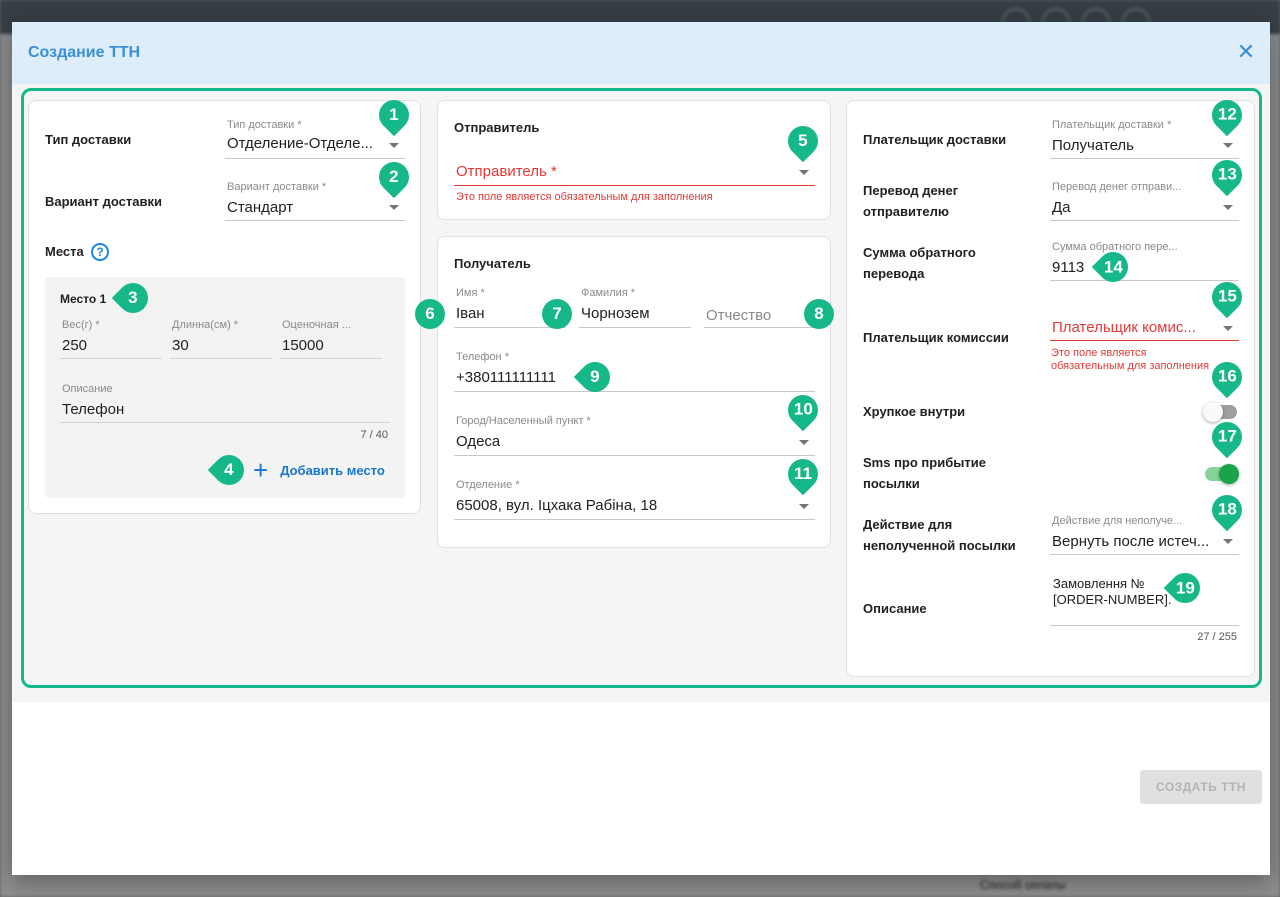 The width and height of the screenshot is (1280, 897). Describe the element at coordinates (1144, 201) in the screenshot. I see `transfer-select: Перевод денег отправи... Да` at that location.